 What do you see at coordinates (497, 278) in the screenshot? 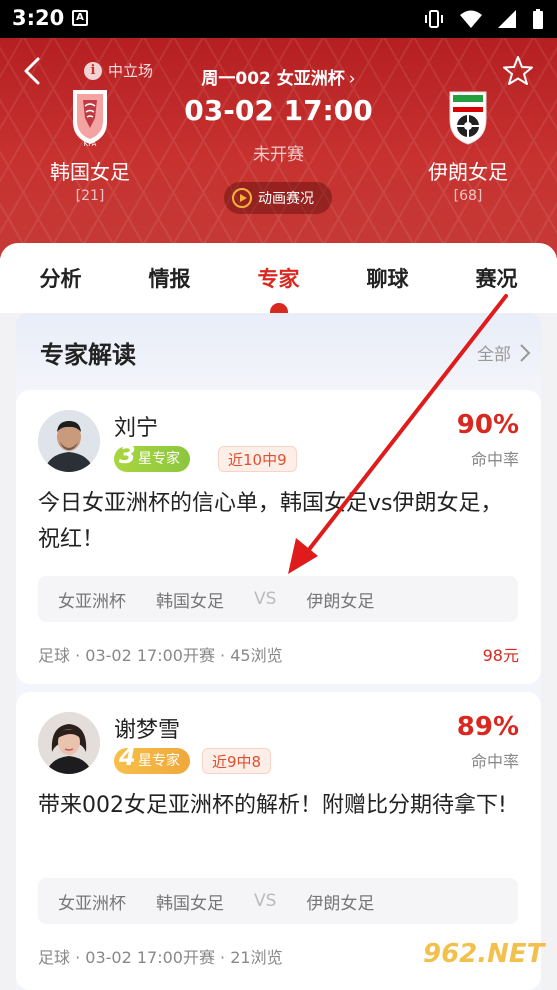
I see `tab-live: 赛况` at bounding box center [497, 278].